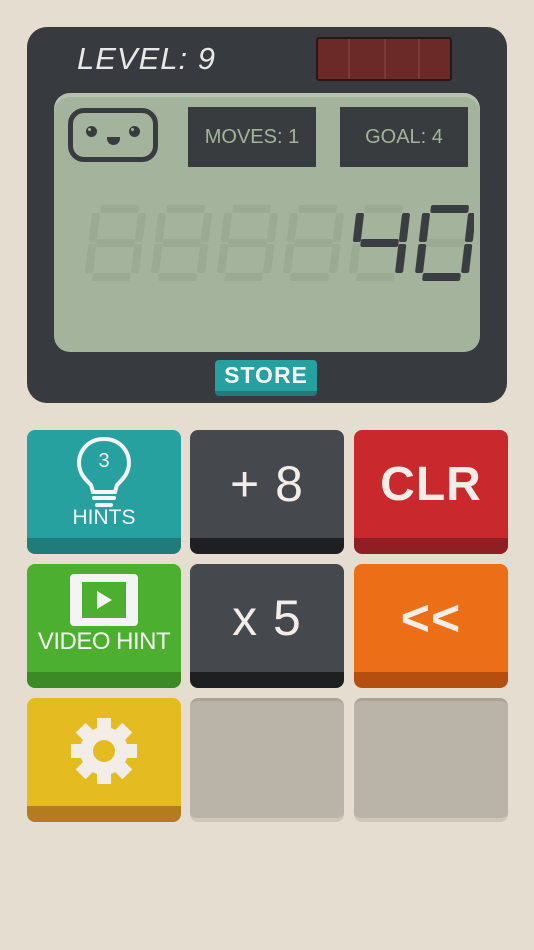 This screenshot has width=534, height=950. Describe the element at coordinates (431, 484) in the screenshot. I see `clear-label: CLR` at that location.